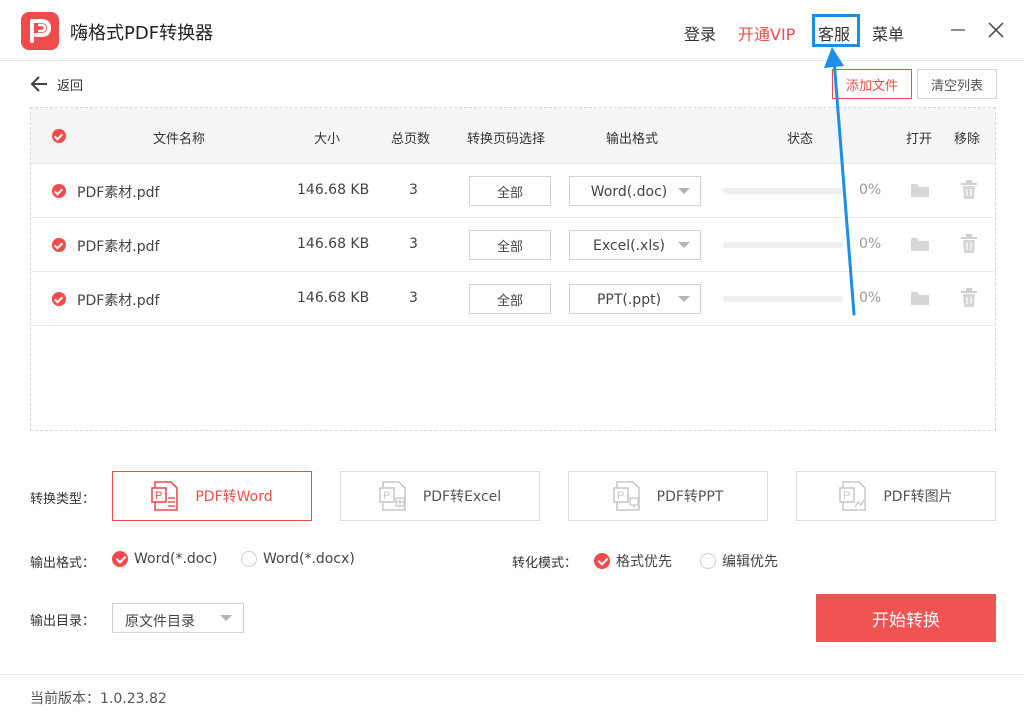 The height and width of the screenshot is (720, 1024). I want to click on app-logo, so click(40, 31).